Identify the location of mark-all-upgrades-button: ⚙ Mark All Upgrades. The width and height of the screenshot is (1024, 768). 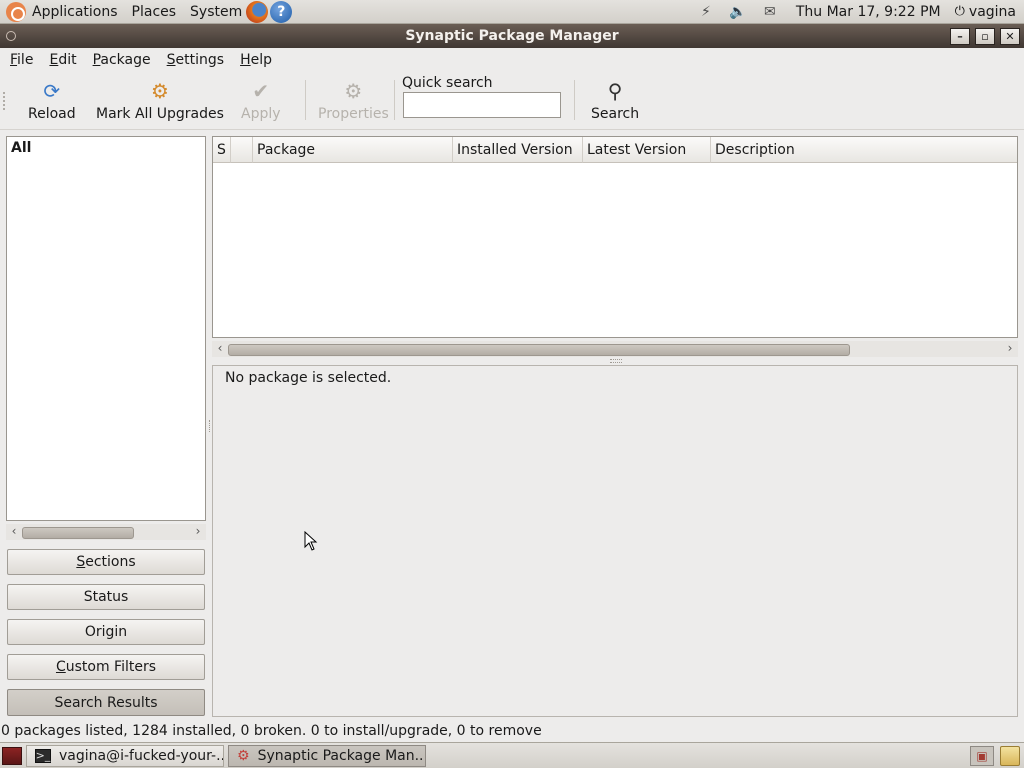
(160, 102).